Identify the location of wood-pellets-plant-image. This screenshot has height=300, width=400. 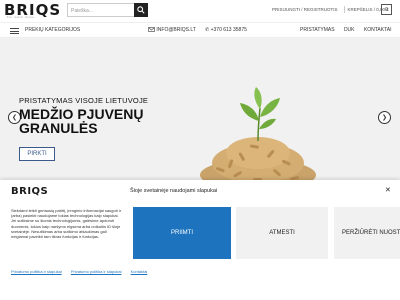
(258, 139).